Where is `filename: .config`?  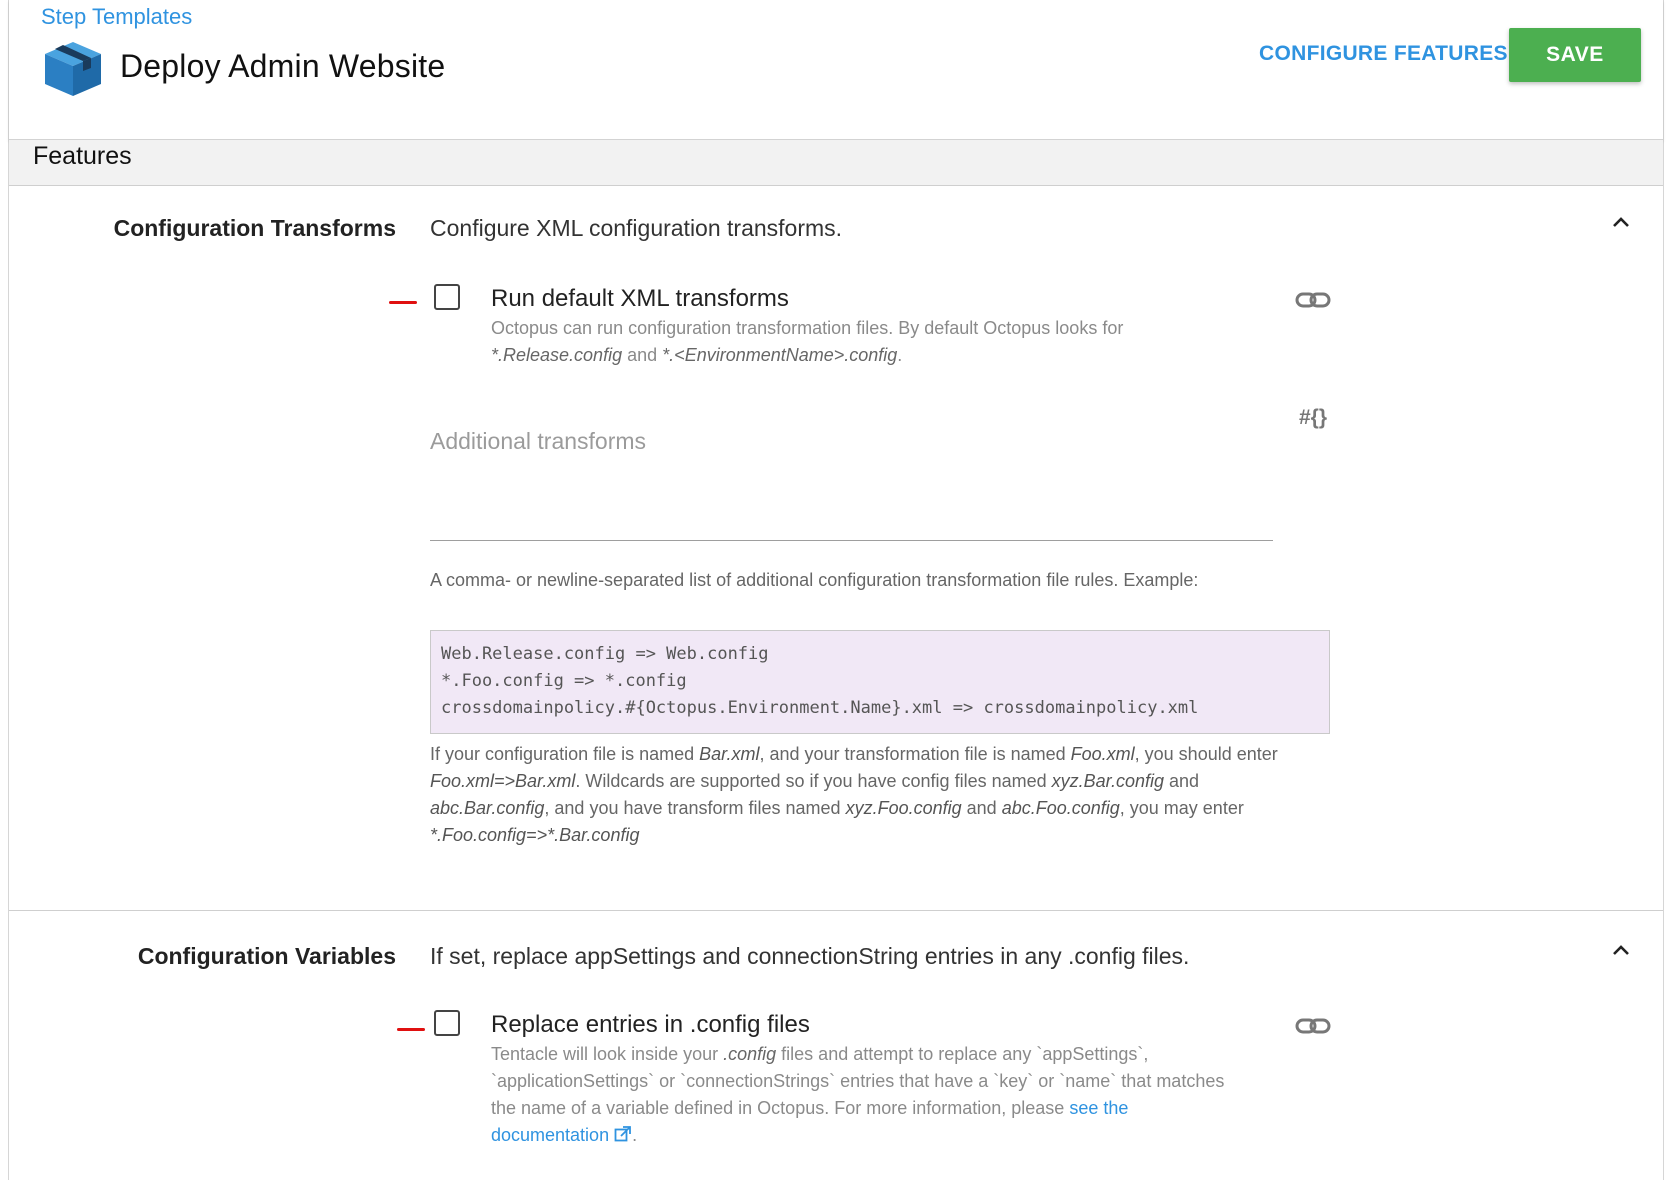
filename: .config is located at coordinates (750, 1054).